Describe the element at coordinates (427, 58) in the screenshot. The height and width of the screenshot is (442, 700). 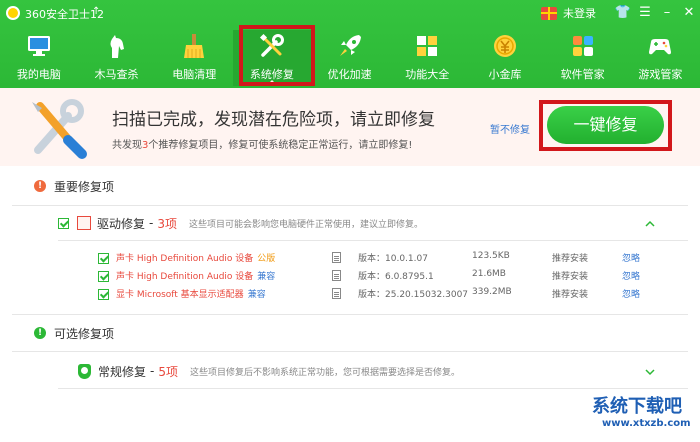
I see `nav-features: 功能大全` at that location.